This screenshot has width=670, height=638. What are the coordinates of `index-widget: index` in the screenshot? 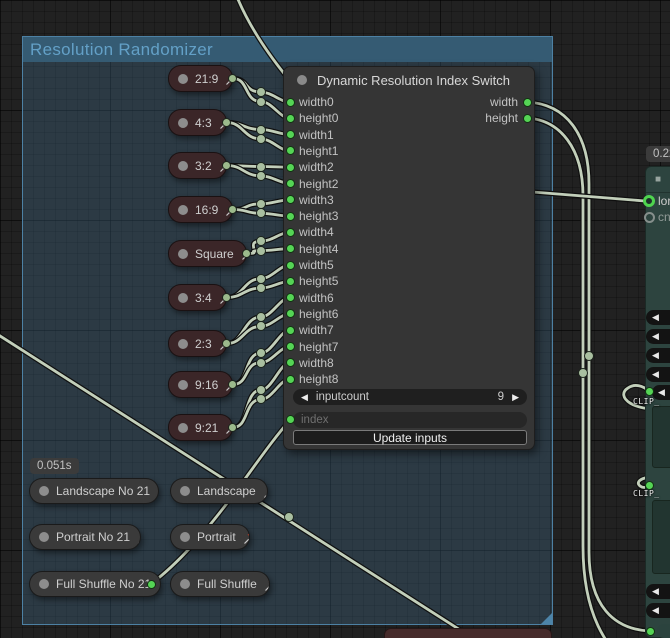 It's located at (410, 420).